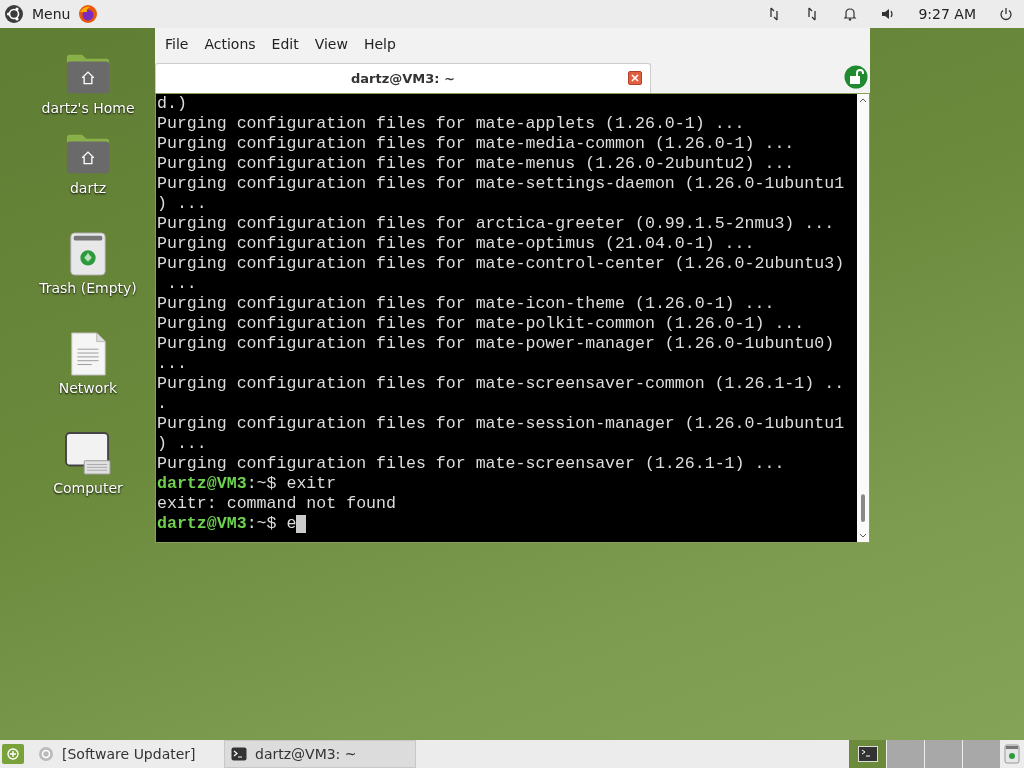 The image size is (1024, 768). I want to click on menu-item: File, so click(177, 44).